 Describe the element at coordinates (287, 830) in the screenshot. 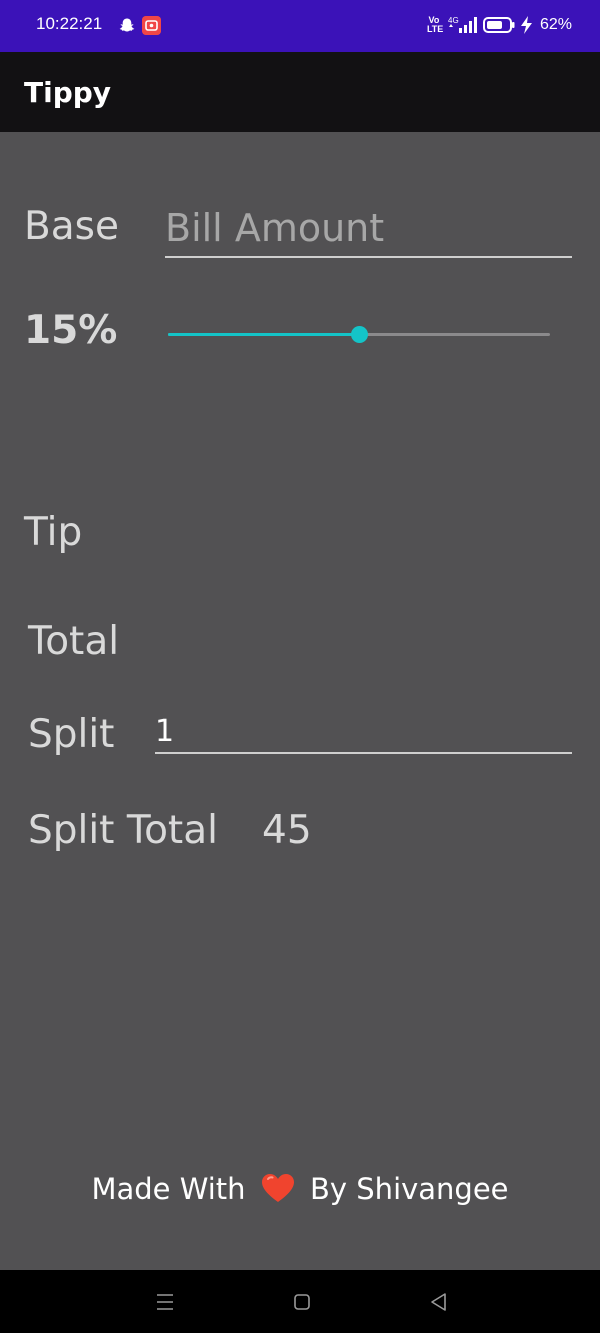

I see `split-total-value: 45` at that location.